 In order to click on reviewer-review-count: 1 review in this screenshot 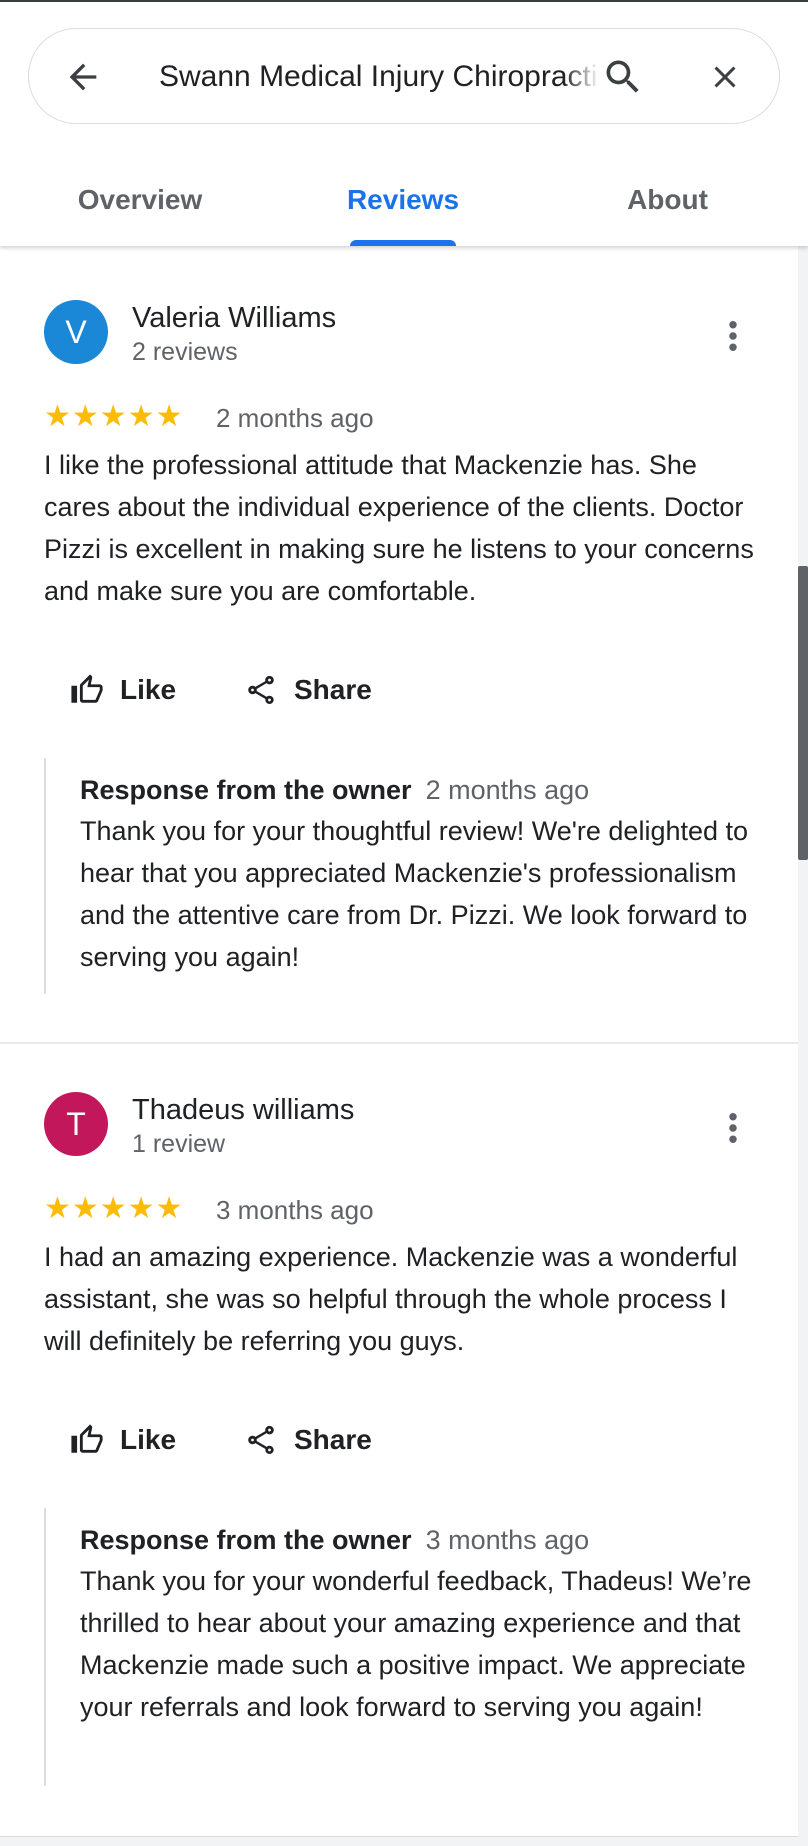, I will do `click(179, 1144)`.